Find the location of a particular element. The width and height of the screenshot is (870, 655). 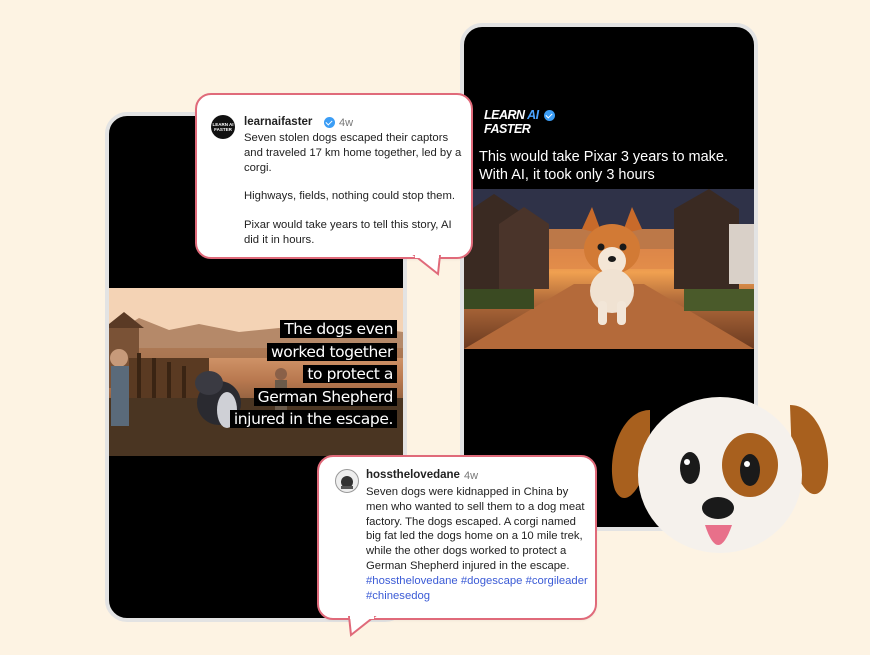

avatar: LEARN AI FASTER is located at coordinates (223, 127).